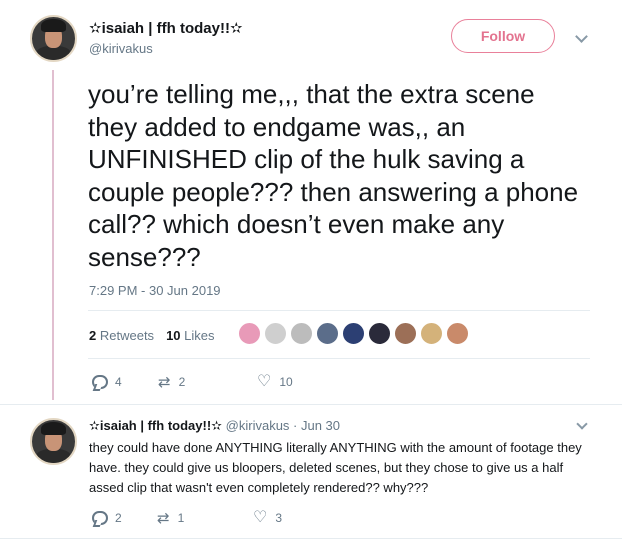 The height and width of the screenshot is (549, 622). What do you see at coordinates (181, 518) in the screenshot?
I see `retweet-count: 1` at bounding box center [181, 518].